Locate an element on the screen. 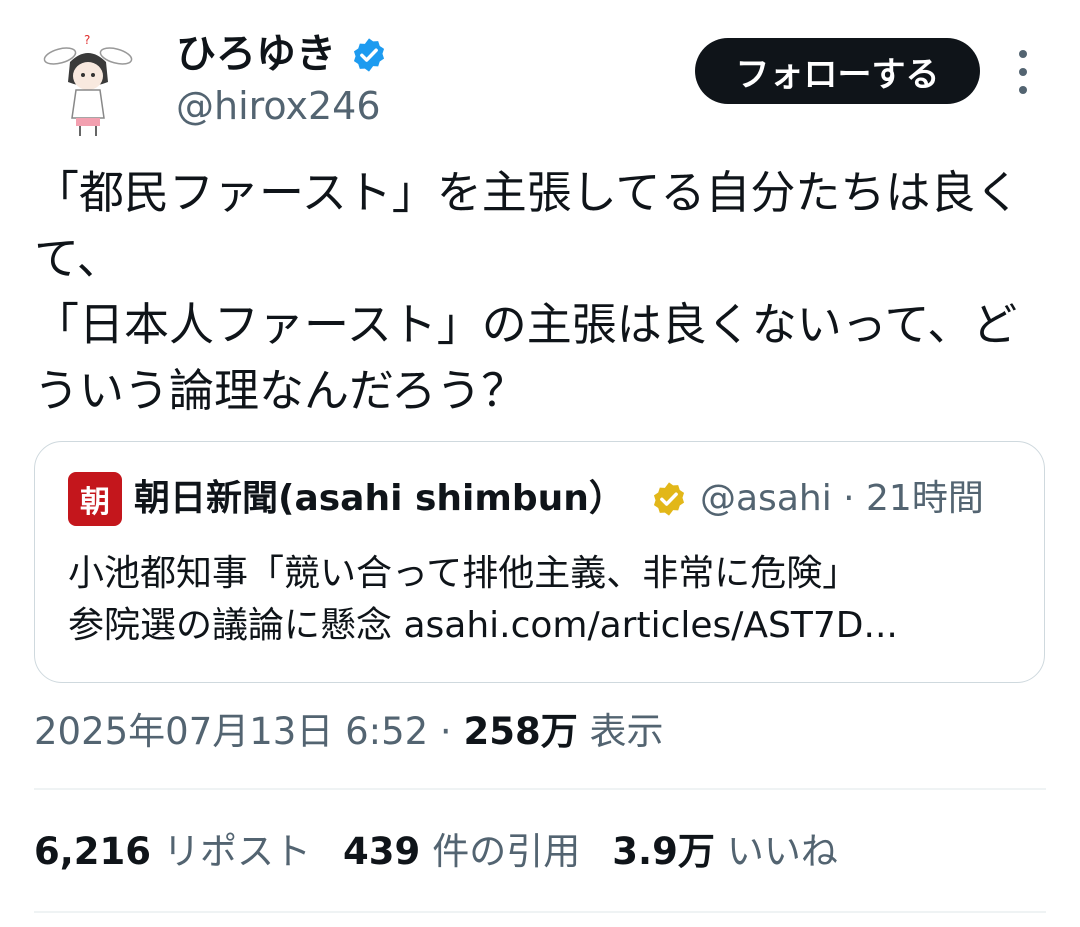  stat-likes: 3.9万 いいね is located at coordinates (725, 852).